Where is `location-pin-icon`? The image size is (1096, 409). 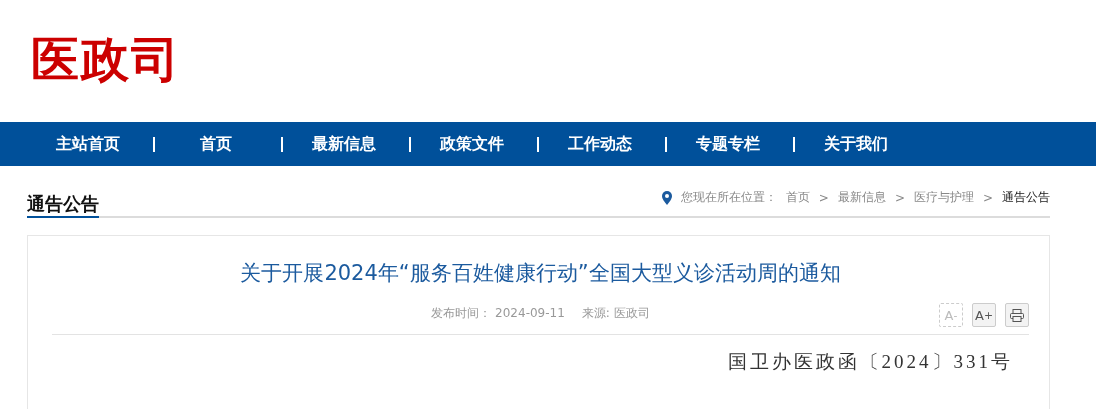
location-pin-icon is located at coordinates (666, 197).